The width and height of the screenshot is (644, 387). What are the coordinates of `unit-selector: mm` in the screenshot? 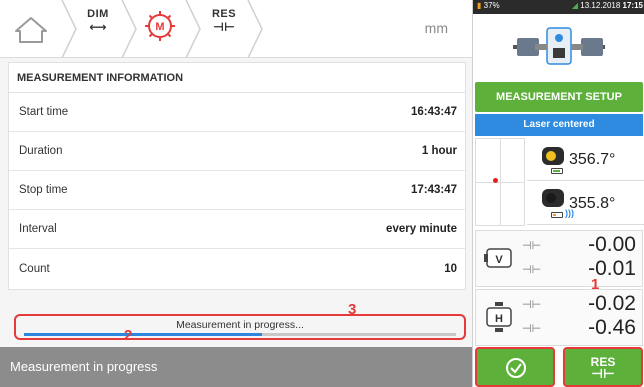 It's located at (436, 28).